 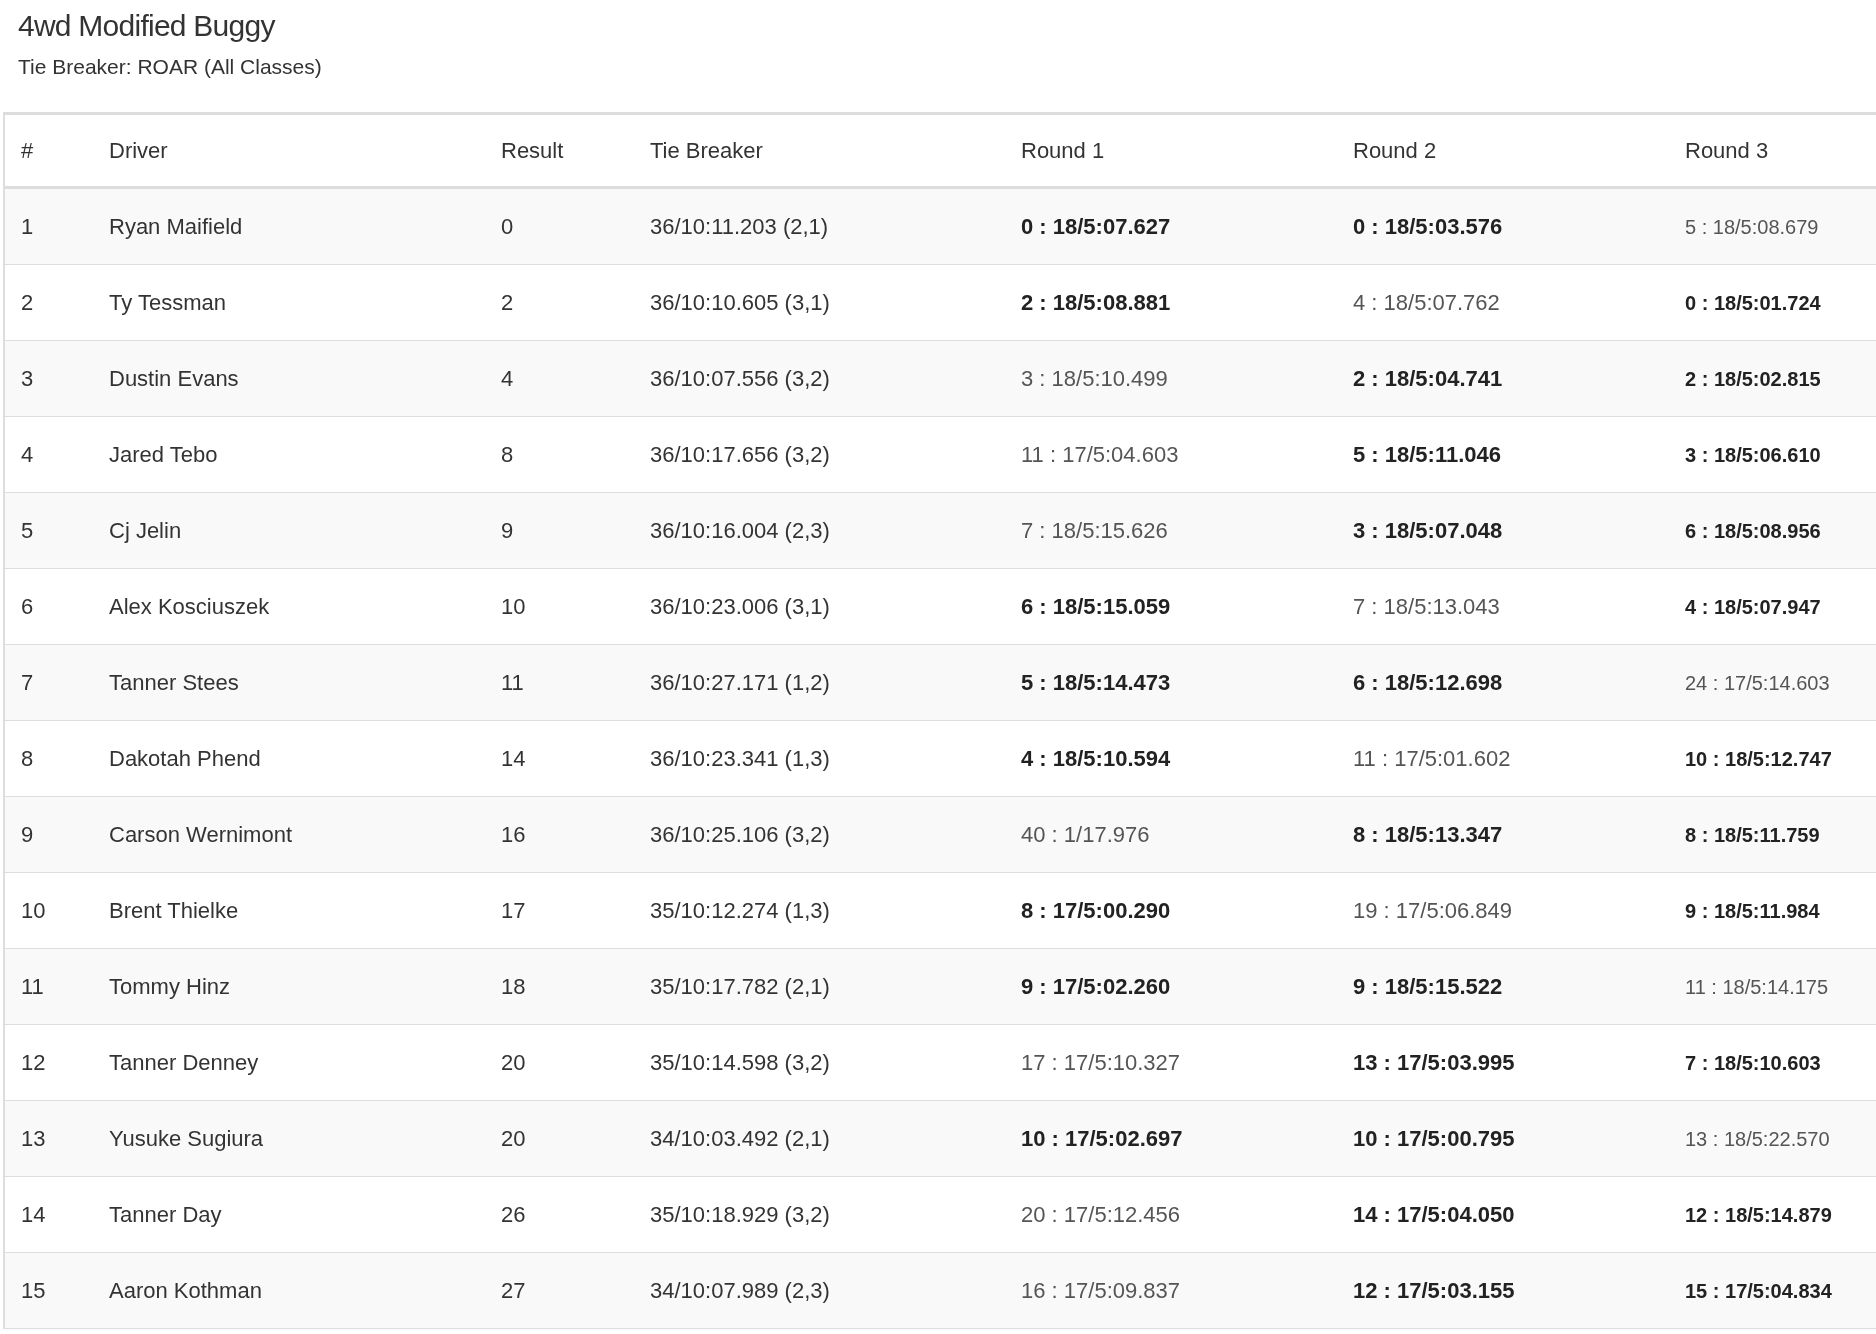 I want to click on table-cell-text: 18, so click(x=513, y=987).